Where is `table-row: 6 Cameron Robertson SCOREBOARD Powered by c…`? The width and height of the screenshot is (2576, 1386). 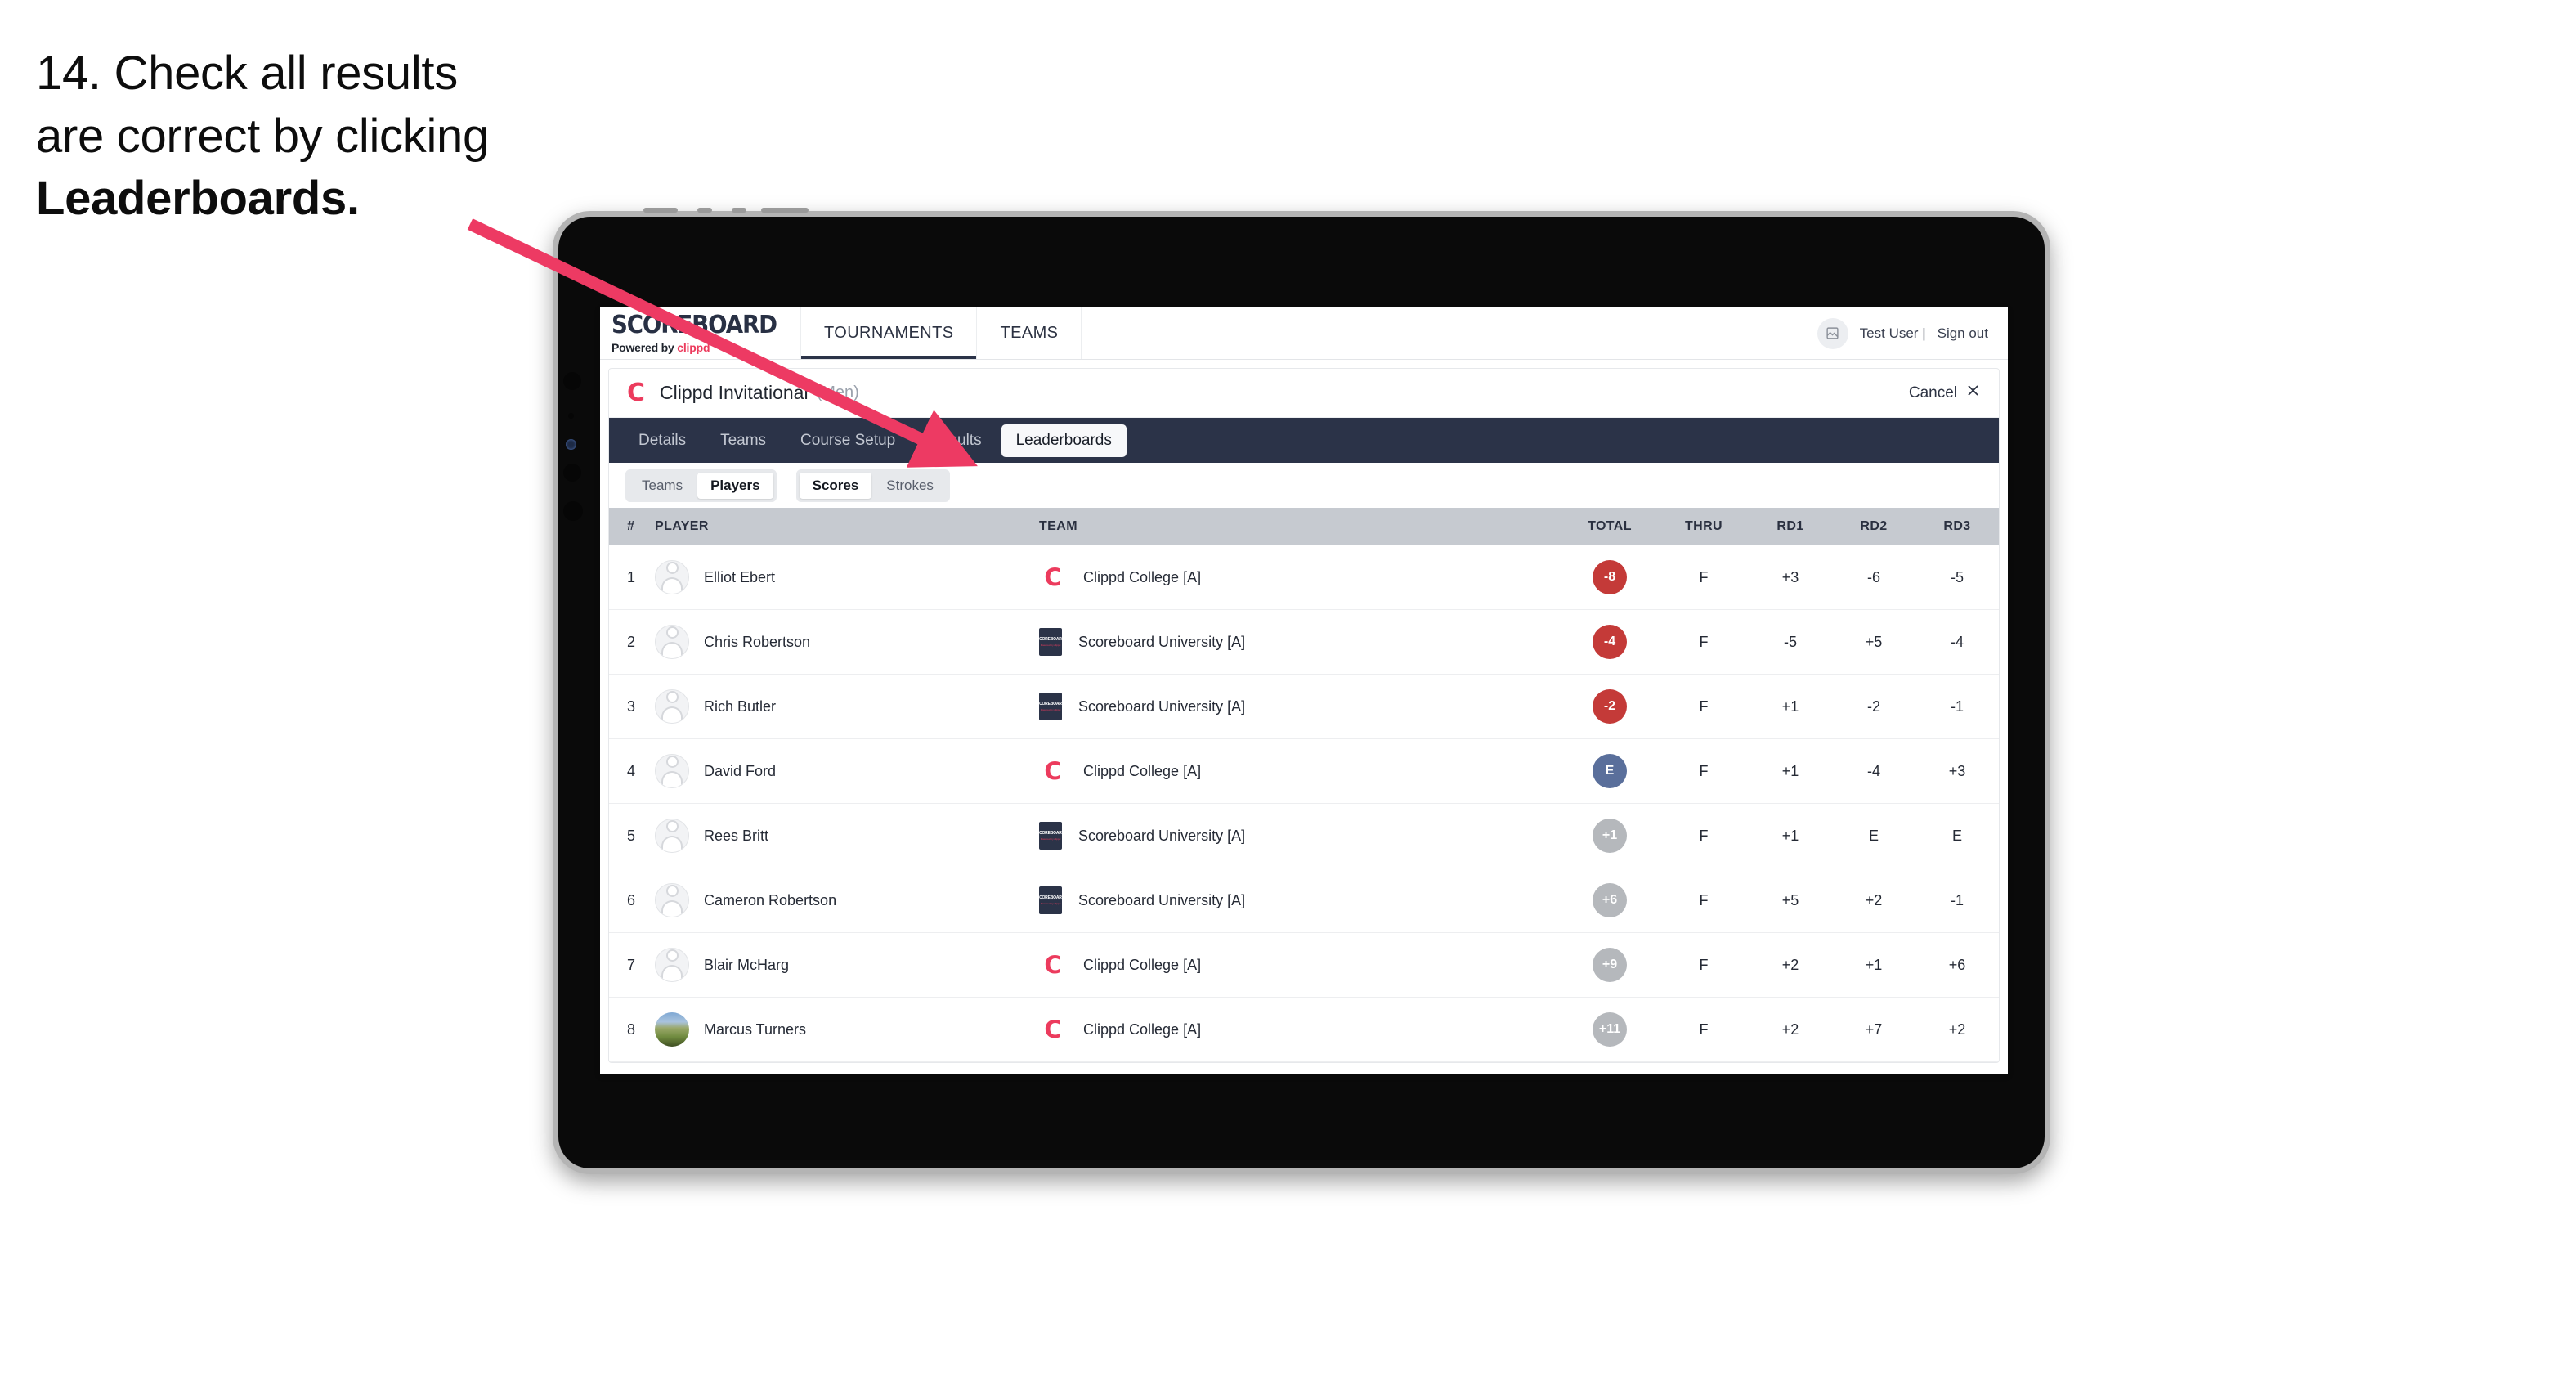
table-row: 6 Cameron Robertson SCOREBOARD Powered by c… is located at coordinates (1304, 901).